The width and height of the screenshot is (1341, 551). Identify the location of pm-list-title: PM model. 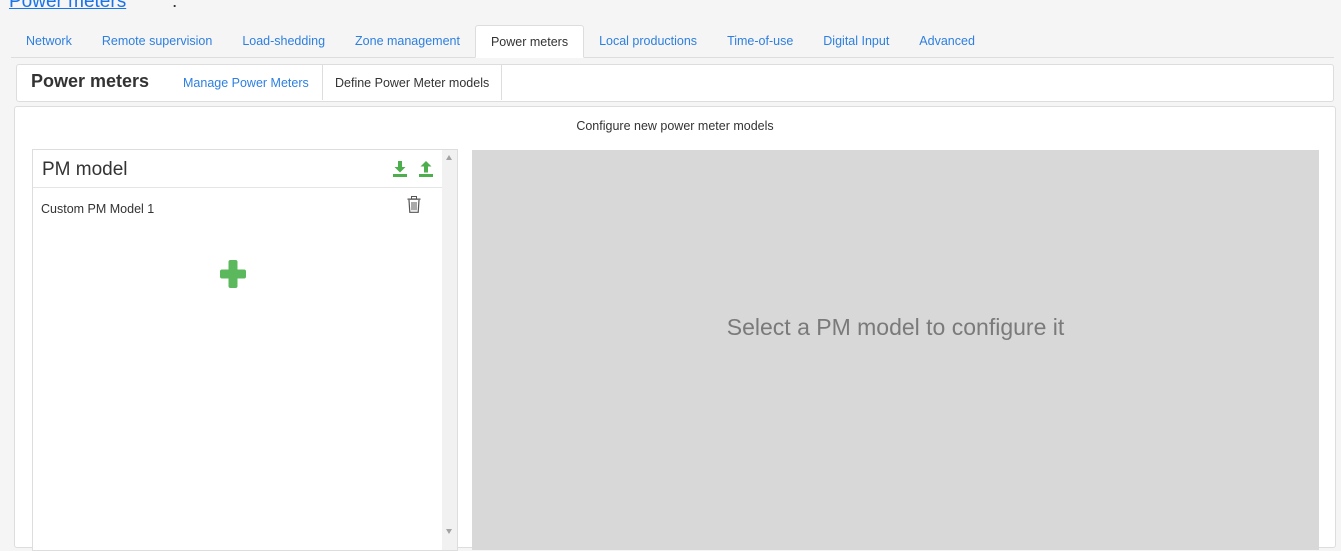
(85, 169).